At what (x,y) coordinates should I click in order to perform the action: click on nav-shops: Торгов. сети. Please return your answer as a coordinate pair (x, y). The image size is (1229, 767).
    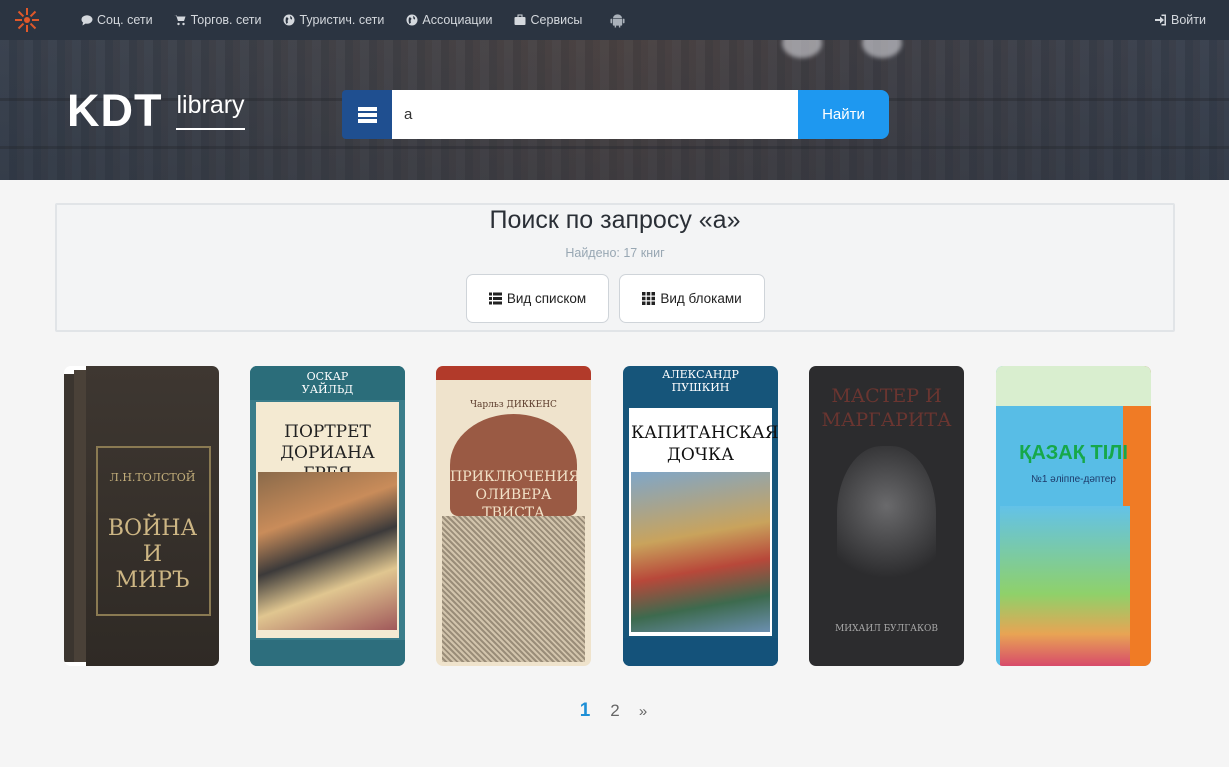
    Looking at the image, I should click on (218, 20).